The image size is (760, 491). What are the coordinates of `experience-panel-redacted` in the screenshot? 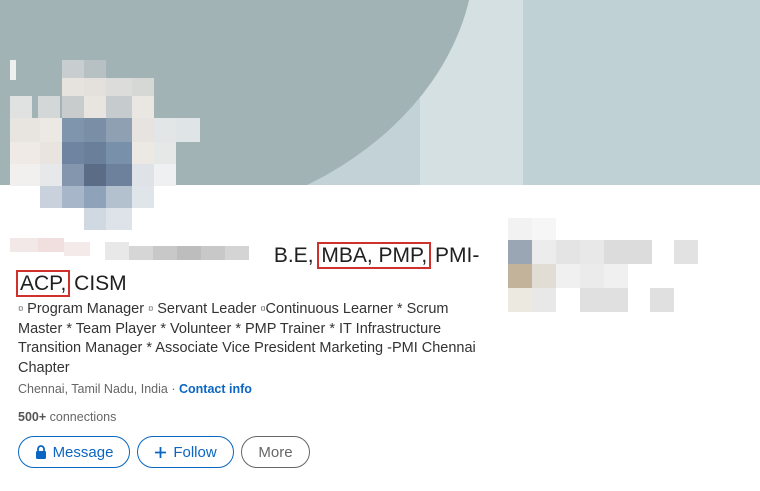 It's located at (603, 265).